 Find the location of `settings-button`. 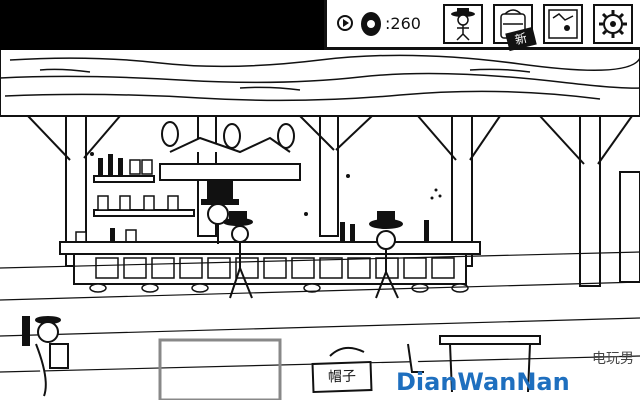

settings-button is located at coordinates (613, 24).